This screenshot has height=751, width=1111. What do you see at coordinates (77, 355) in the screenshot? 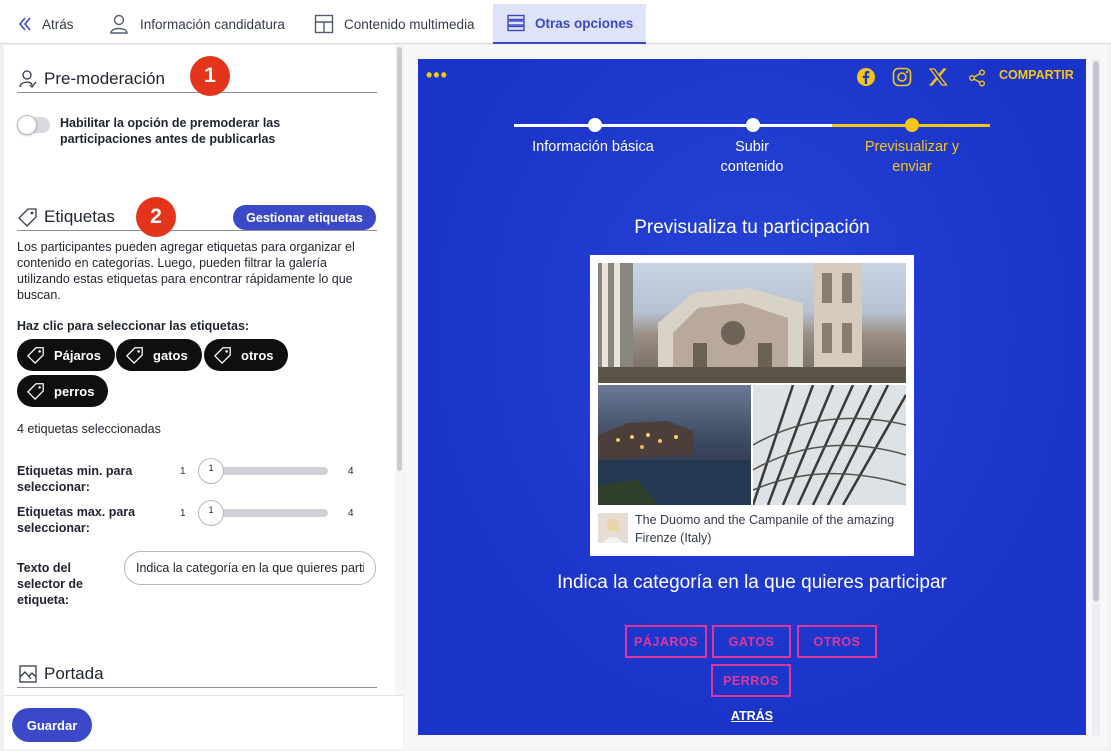
I see `tag-chip-label: Pájaros` at bounding box center [77, 355].